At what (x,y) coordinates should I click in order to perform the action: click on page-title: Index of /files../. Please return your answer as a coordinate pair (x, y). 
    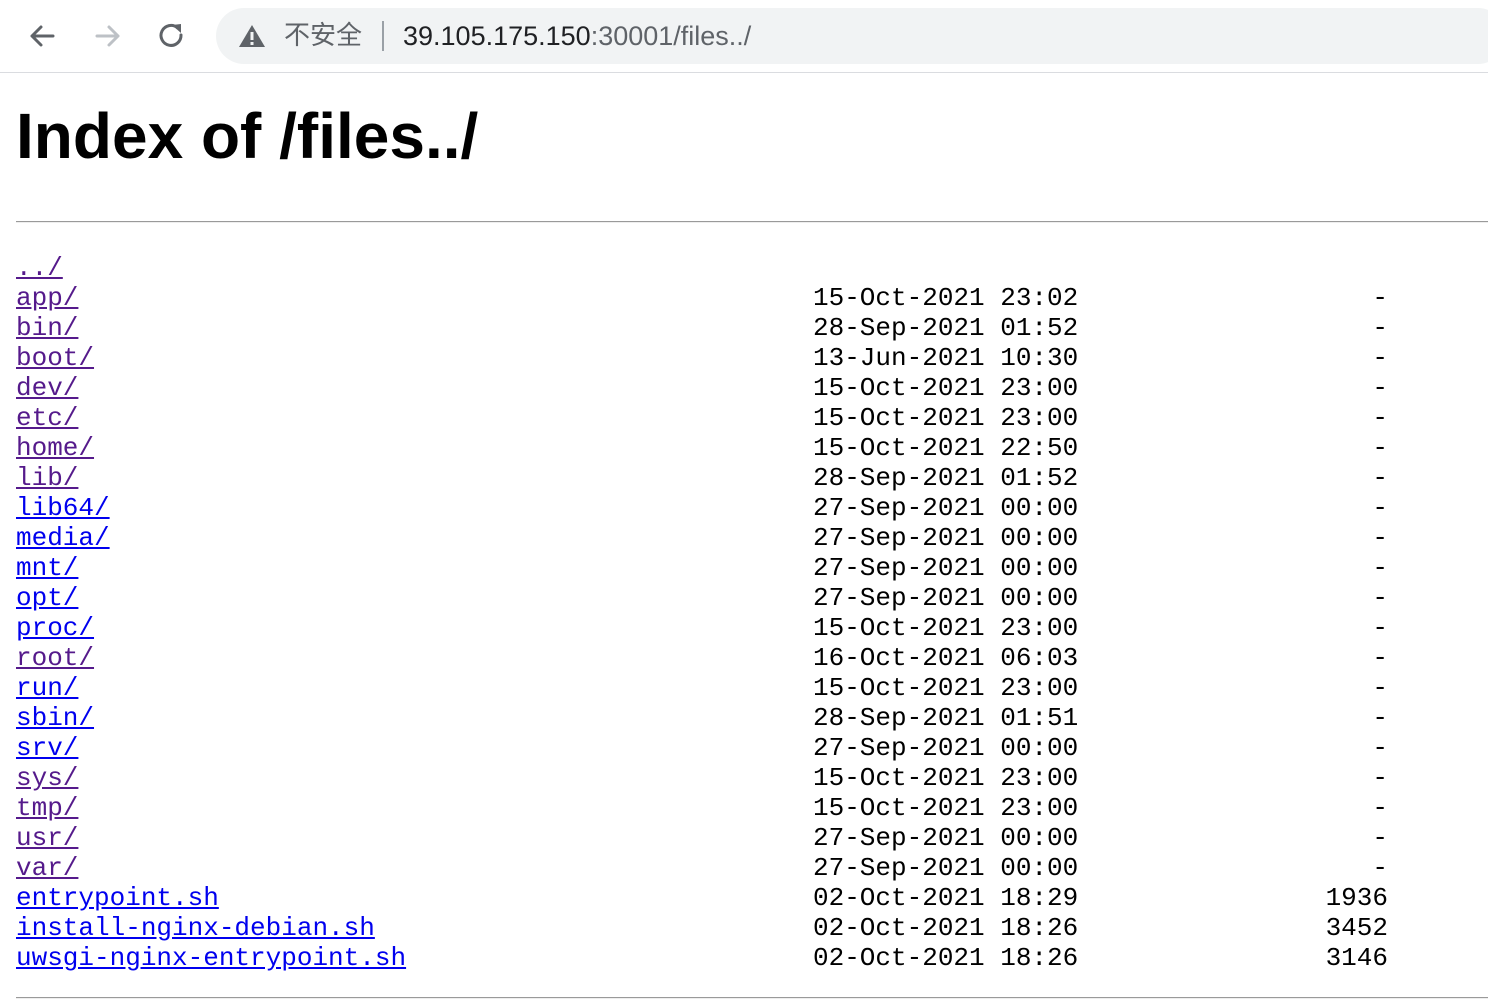
    Looking at the image, I should click on (247, 136).